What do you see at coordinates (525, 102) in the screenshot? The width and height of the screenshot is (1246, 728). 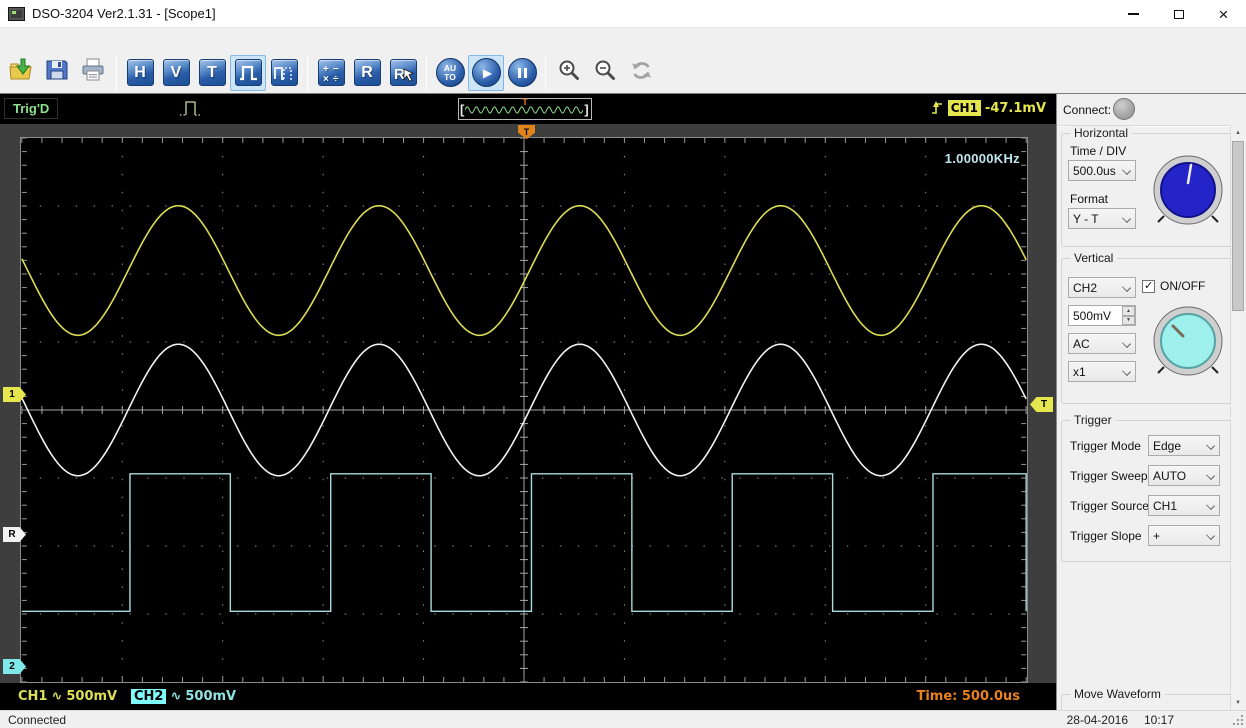 I see `preview-trigger-marker: T` at bounding box center [525, 102].